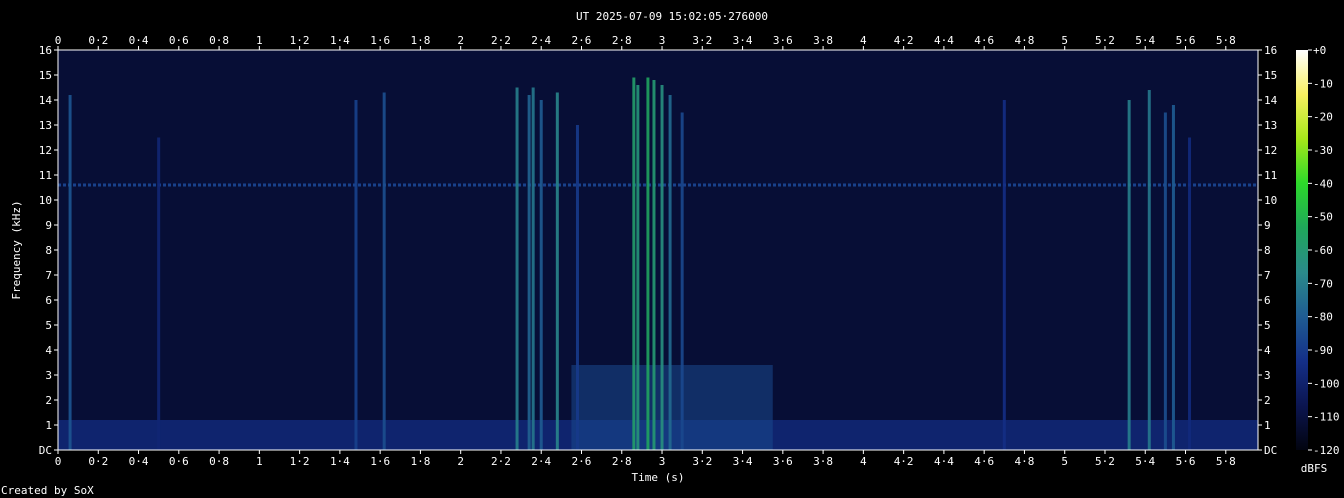 This screenshot has width=1344, height=498. Describe the element at coordinates (460, 40) in the screenshot. I see `x-tick-label-top: 2` at that location.